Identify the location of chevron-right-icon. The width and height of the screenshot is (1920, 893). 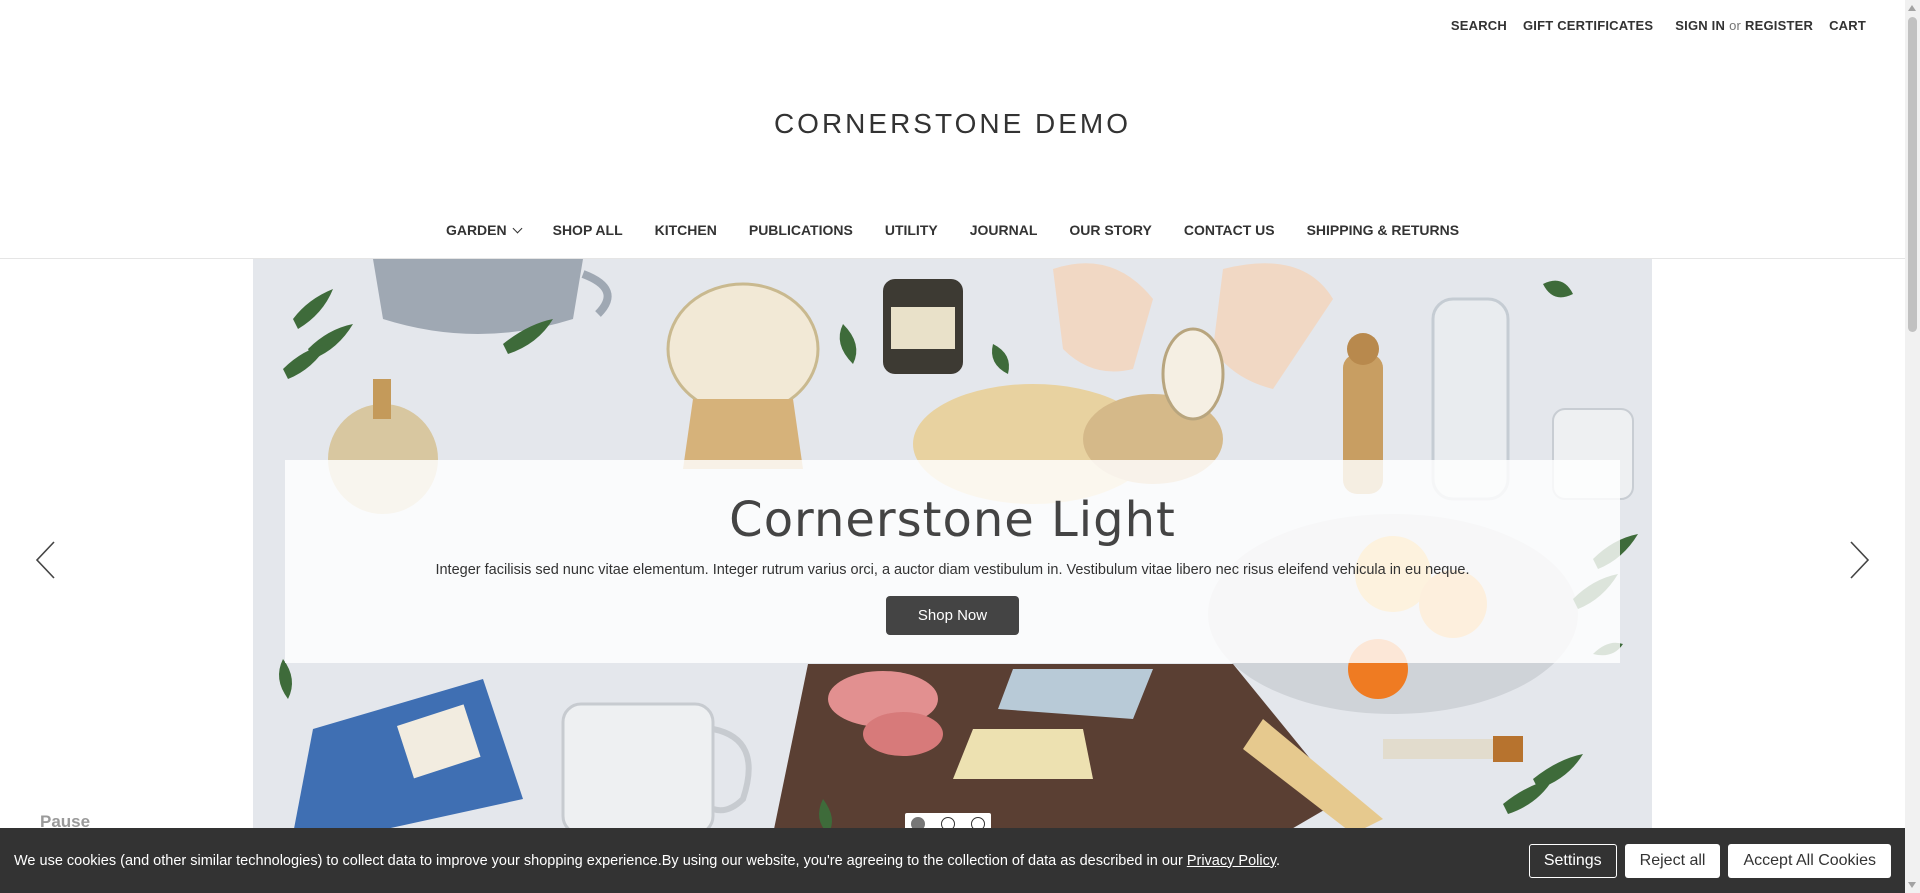
(1860, 560).